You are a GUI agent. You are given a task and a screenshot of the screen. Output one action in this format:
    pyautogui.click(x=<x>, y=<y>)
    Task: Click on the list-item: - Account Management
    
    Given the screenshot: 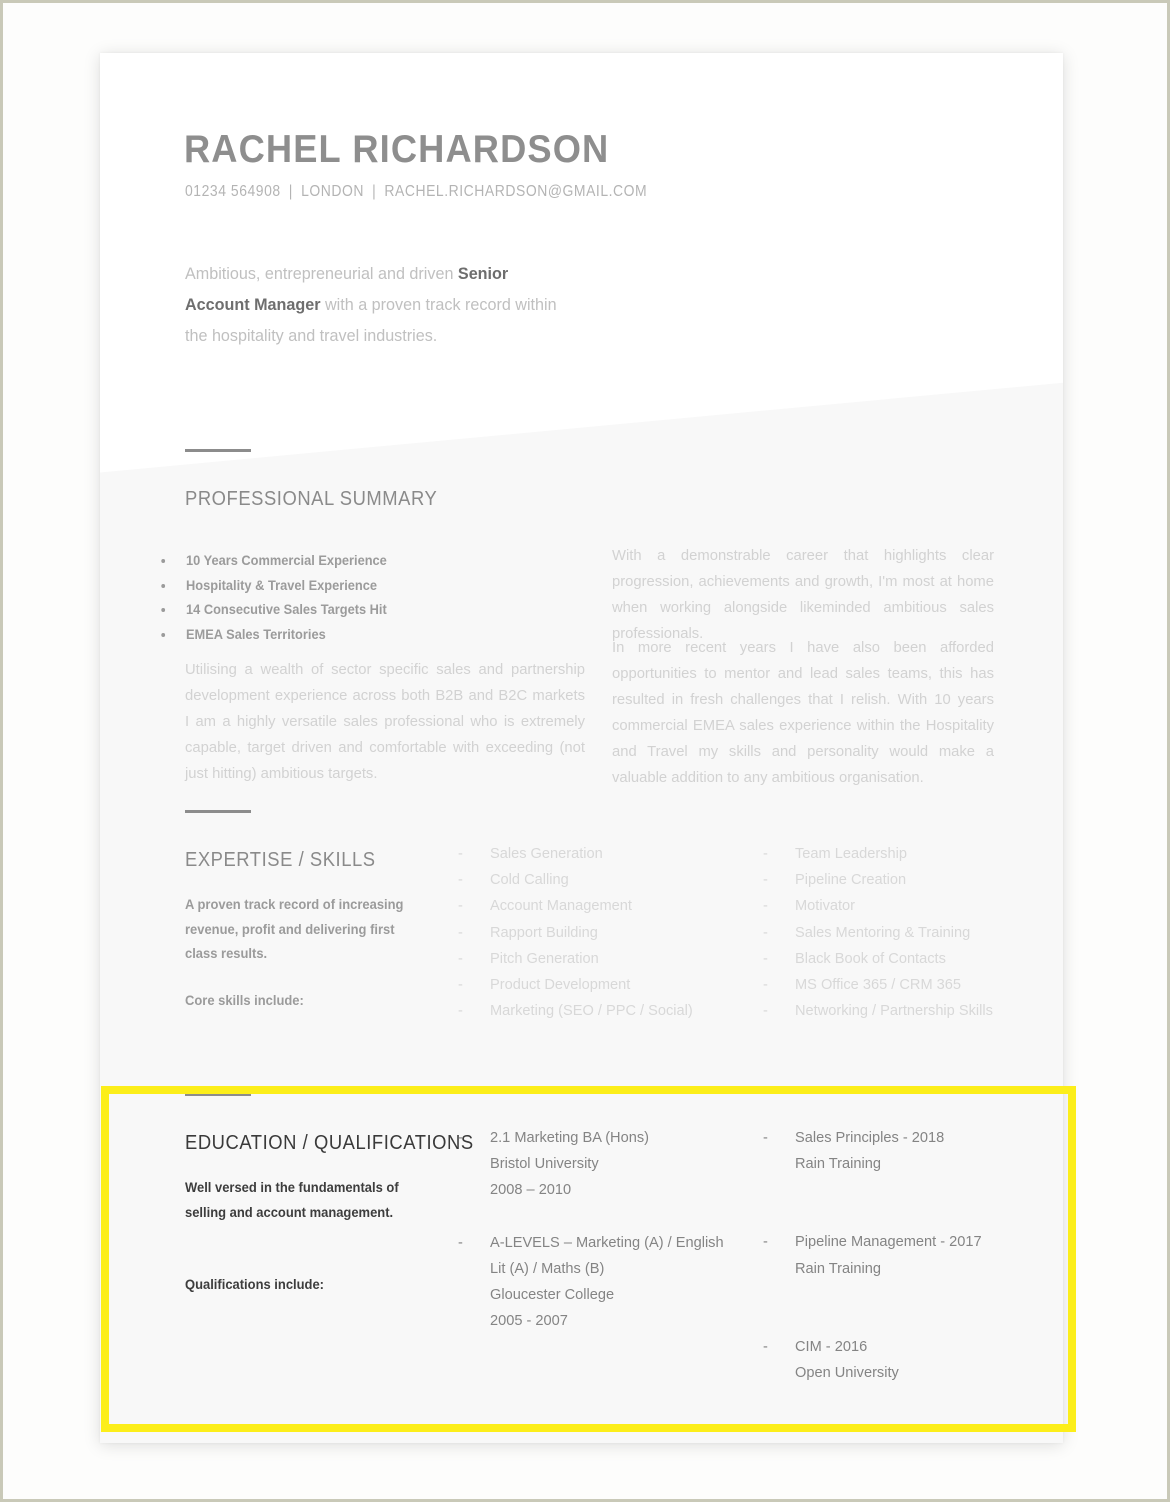 What is the action you would take?
    pyautogui.click(x=608, y=906)
    